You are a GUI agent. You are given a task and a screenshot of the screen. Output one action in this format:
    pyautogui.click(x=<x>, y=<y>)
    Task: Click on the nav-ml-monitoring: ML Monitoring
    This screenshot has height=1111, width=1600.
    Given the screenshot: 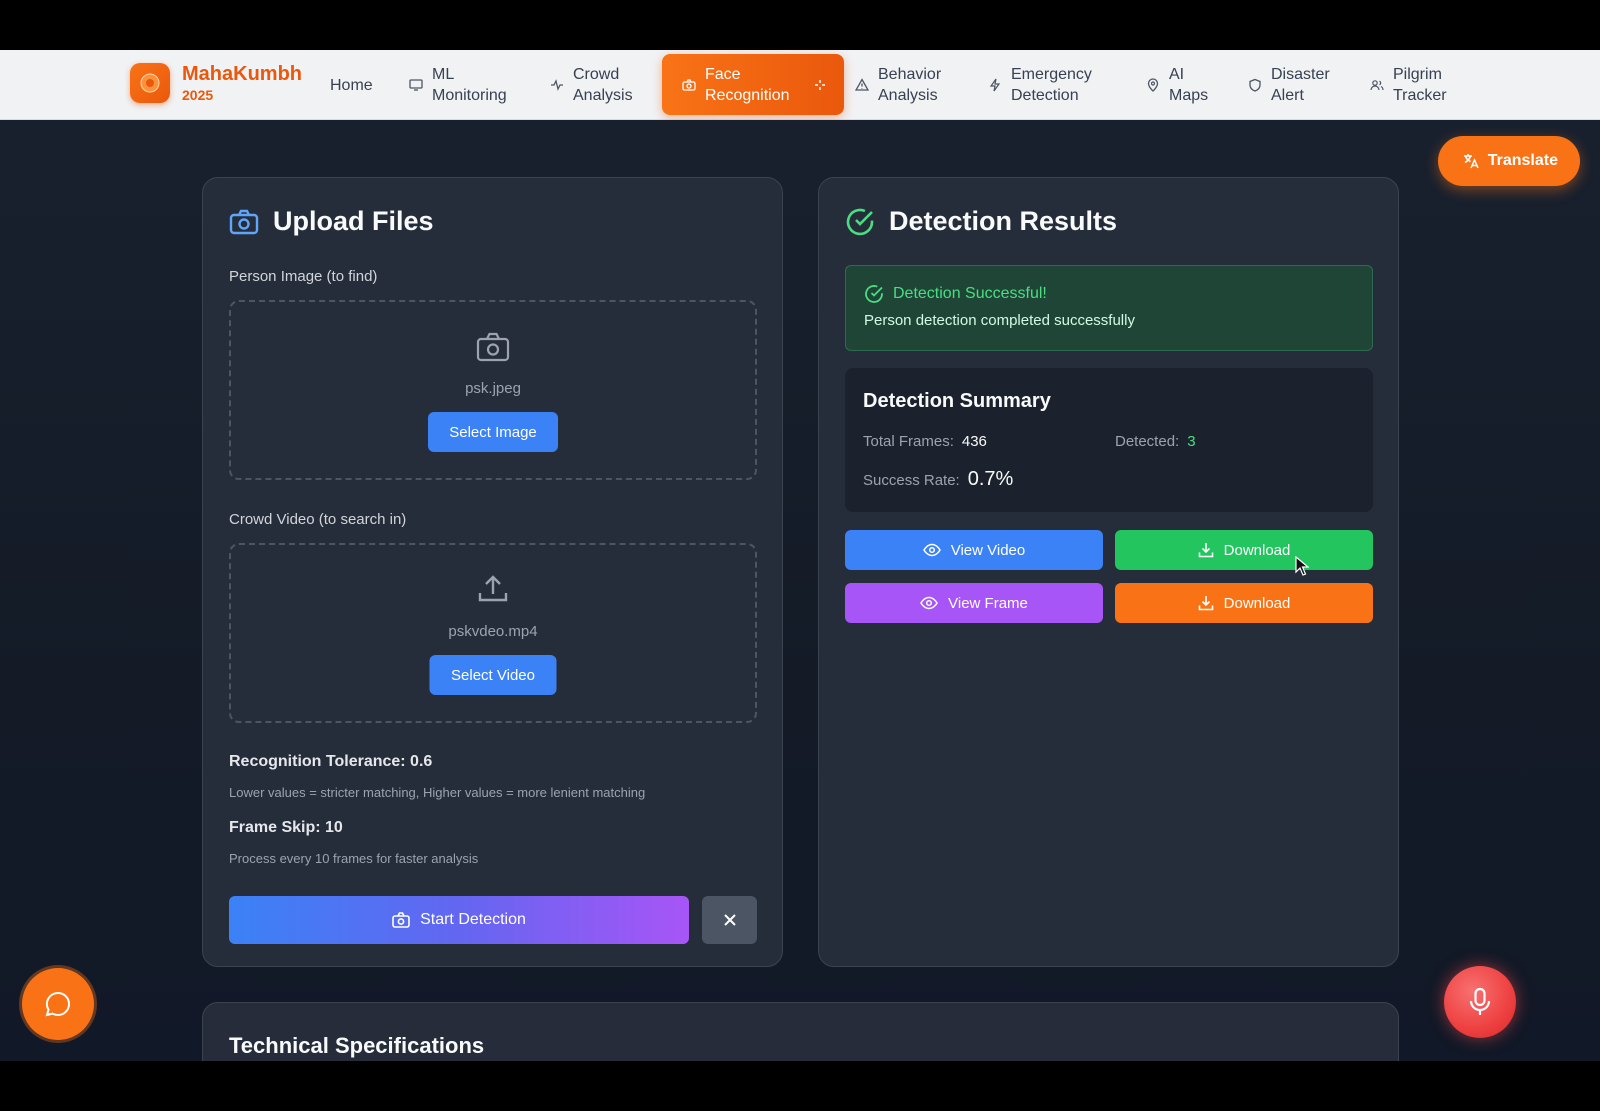 What is the action you would take?
    pyautogui.click(x=458, y=85)
    